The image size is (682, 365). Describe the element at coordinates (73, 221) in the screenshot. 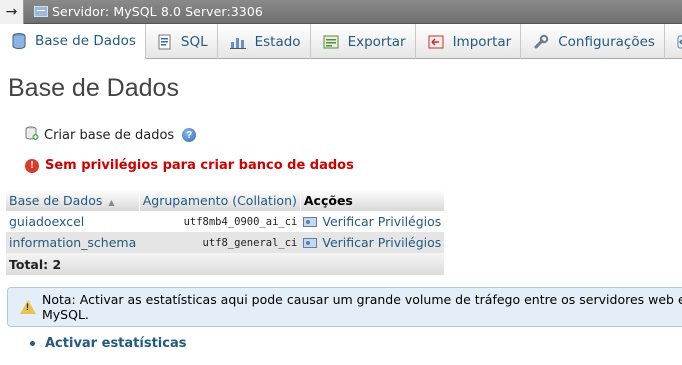

I see `database-name-link: guiadoexcel` at that location.